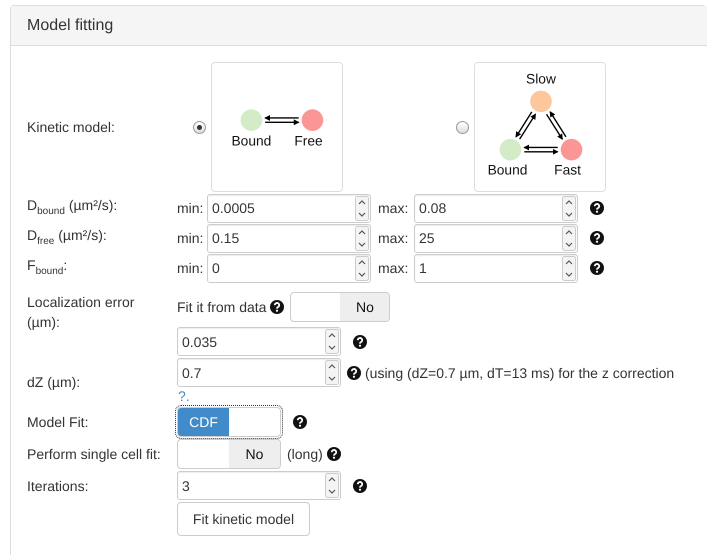  Describe the element at coordinates (305, 454) in the screenshot. I see `hint-text: (long)` at that location.